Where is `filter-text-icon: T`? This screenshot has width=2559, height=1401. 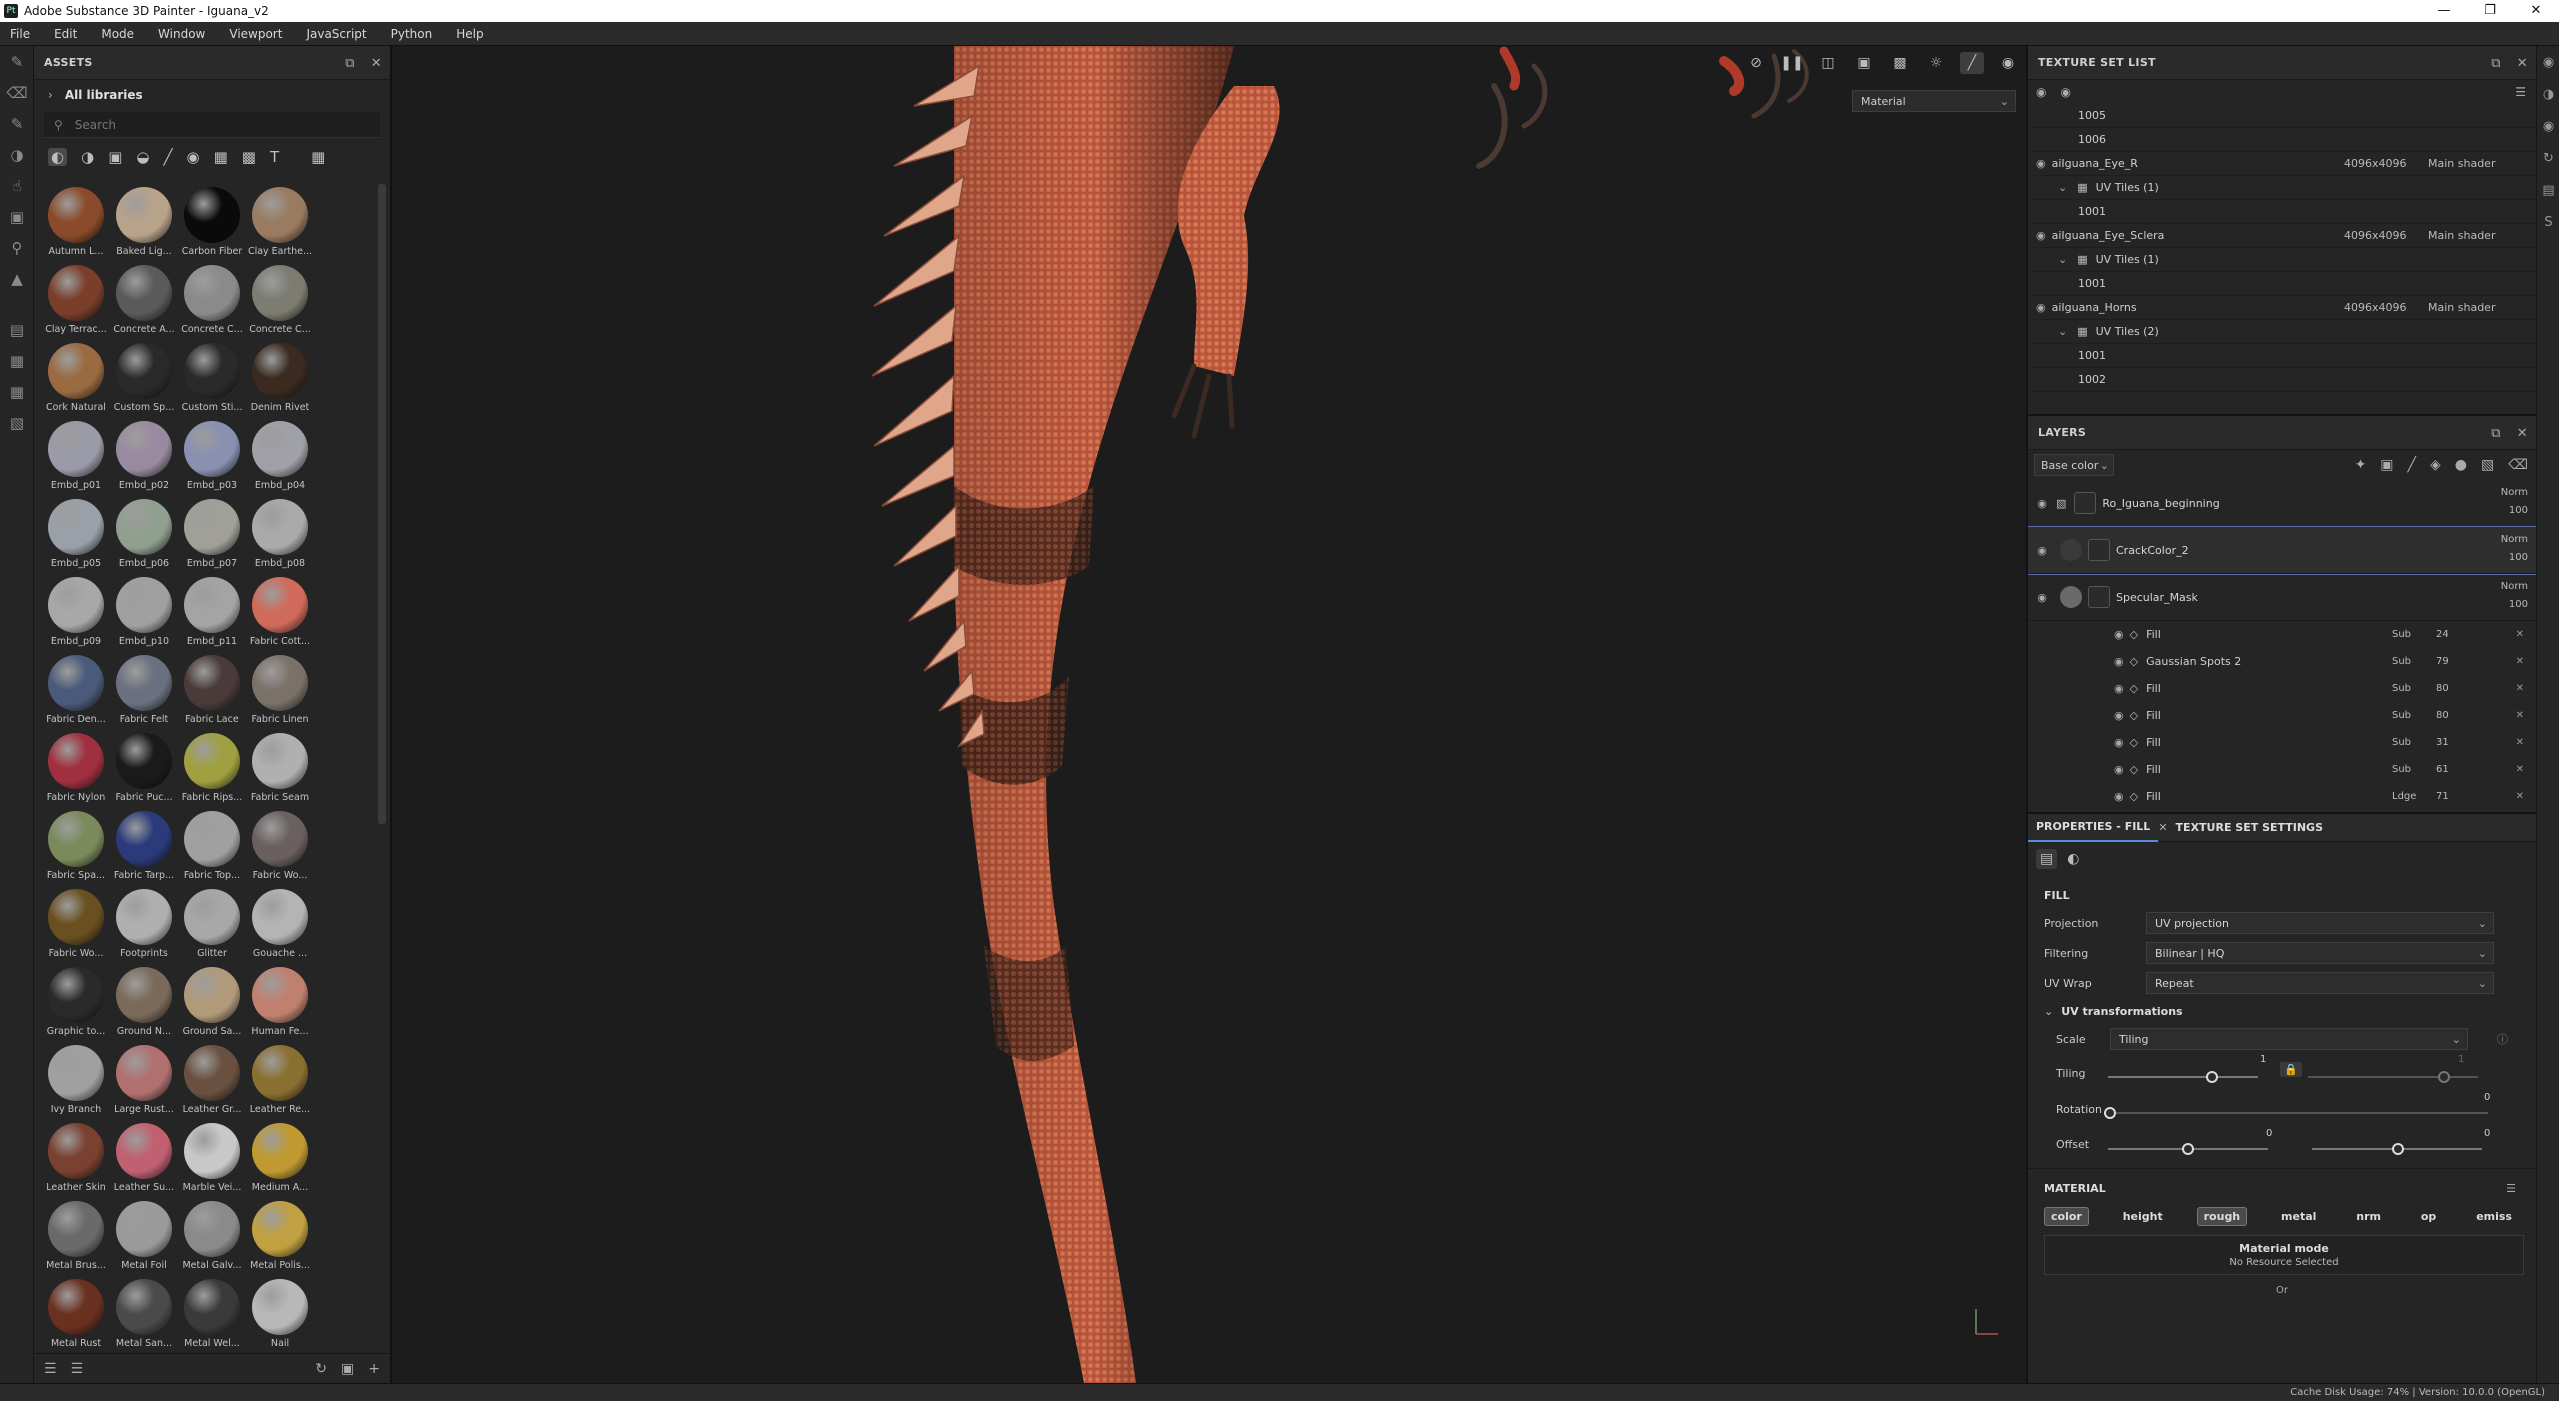
filter-text-icon: T is located at coordinates (274, 157).